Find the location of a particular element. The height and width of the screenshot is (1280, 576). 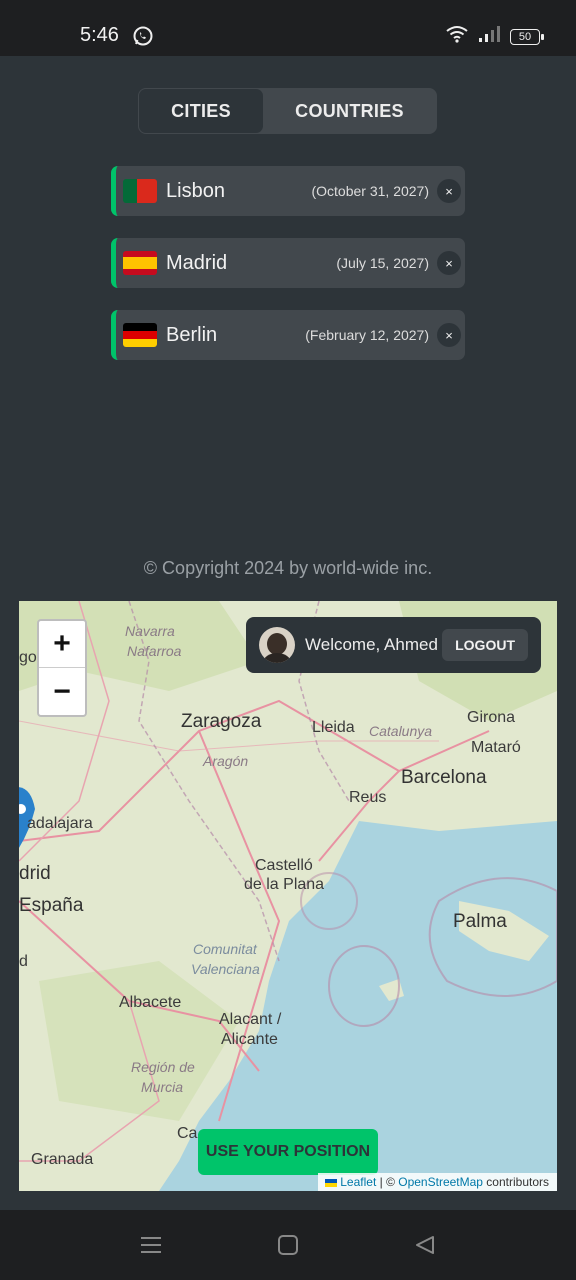

city-name: Lisbon is located at coordinates (195, 190).